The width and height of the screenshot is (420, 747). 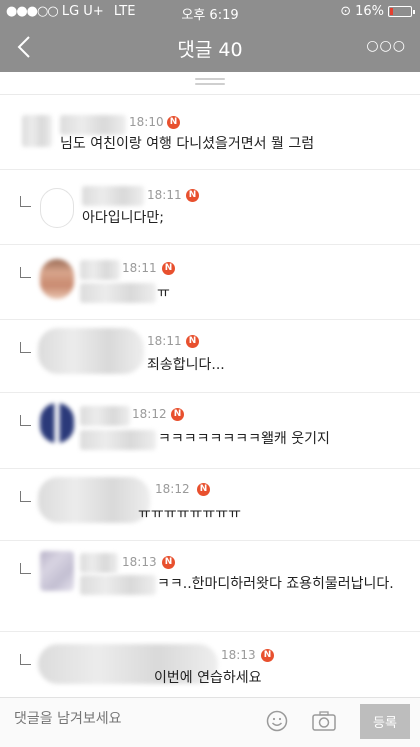 I want to click on nav-bar: 댓글 40 ○○○, so click(x=210, y=48).